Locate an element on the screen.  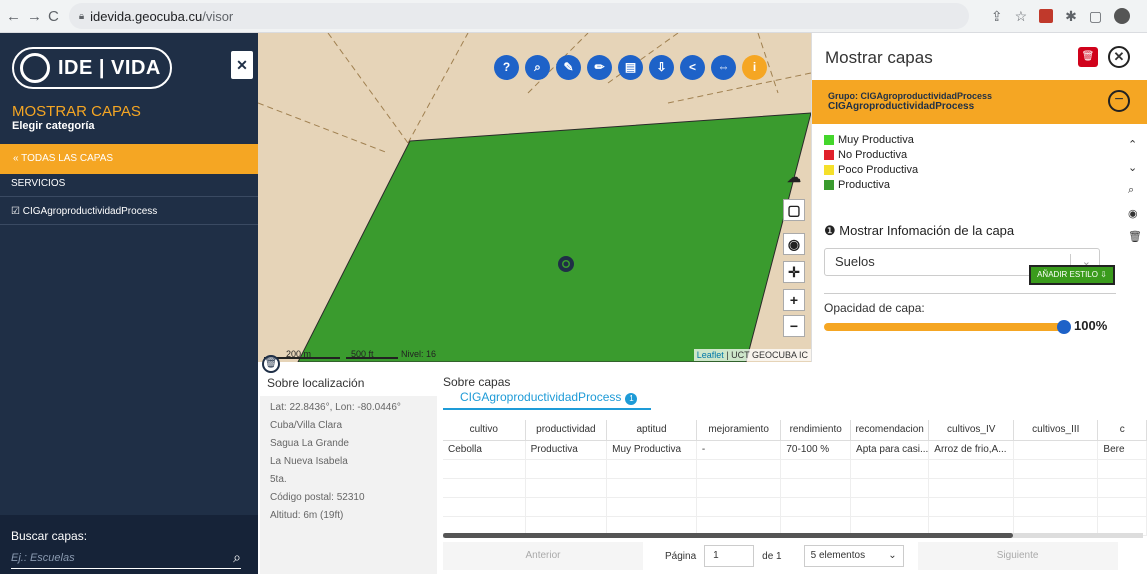
move-down-icon: ⌄ is located at coordinates (1135, 167).